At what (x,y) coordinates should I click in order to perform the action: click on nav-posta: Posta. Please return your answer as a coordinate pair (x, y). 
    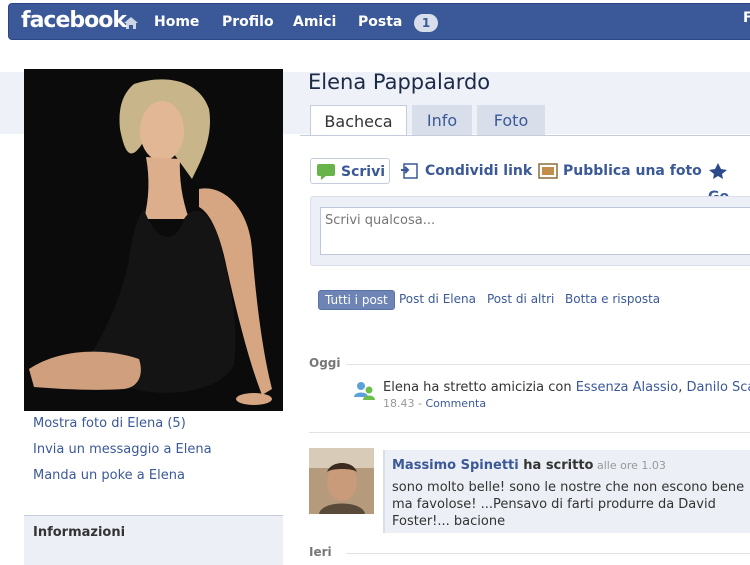
    Looking at the image, I should click on (380, 22).